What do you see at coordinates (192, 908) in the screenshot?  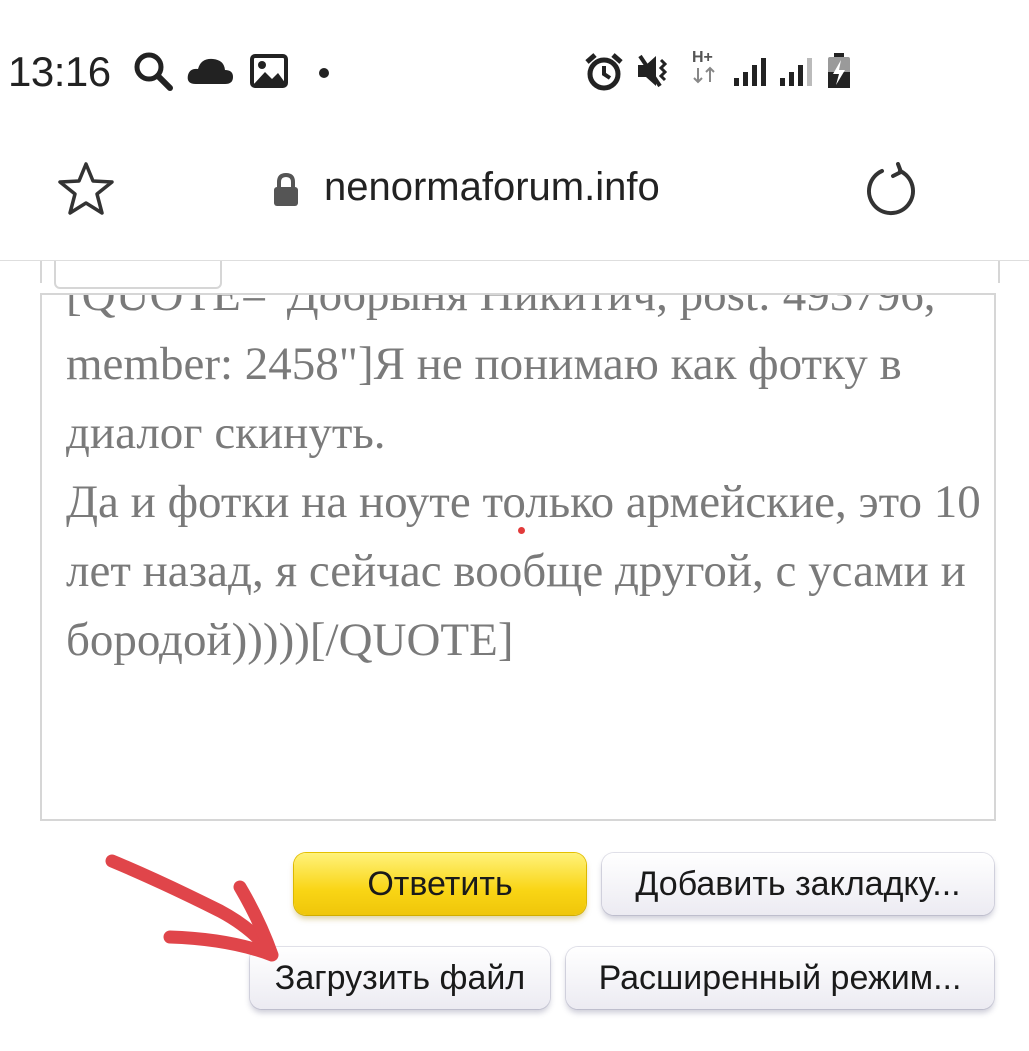 I see `annotation-arrow-icon` at bounding box center [192, 908].